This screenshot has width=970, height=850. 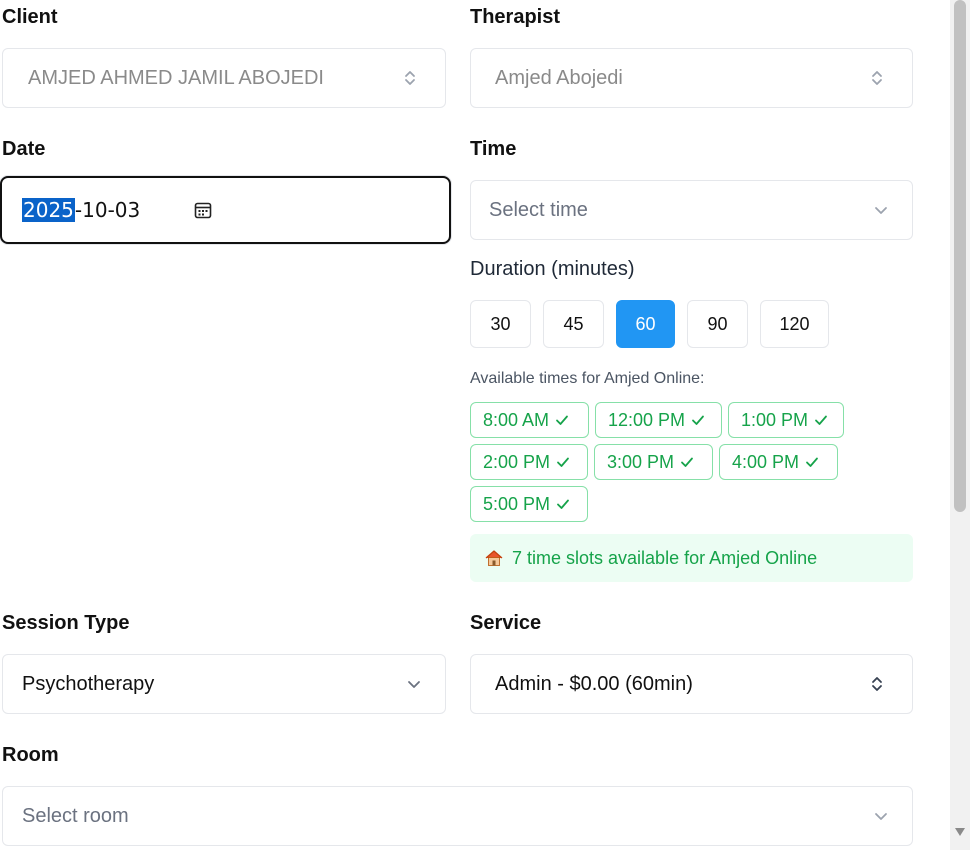 I want to click on time-slot: 2:00 PM, so click(x=529, y=462).